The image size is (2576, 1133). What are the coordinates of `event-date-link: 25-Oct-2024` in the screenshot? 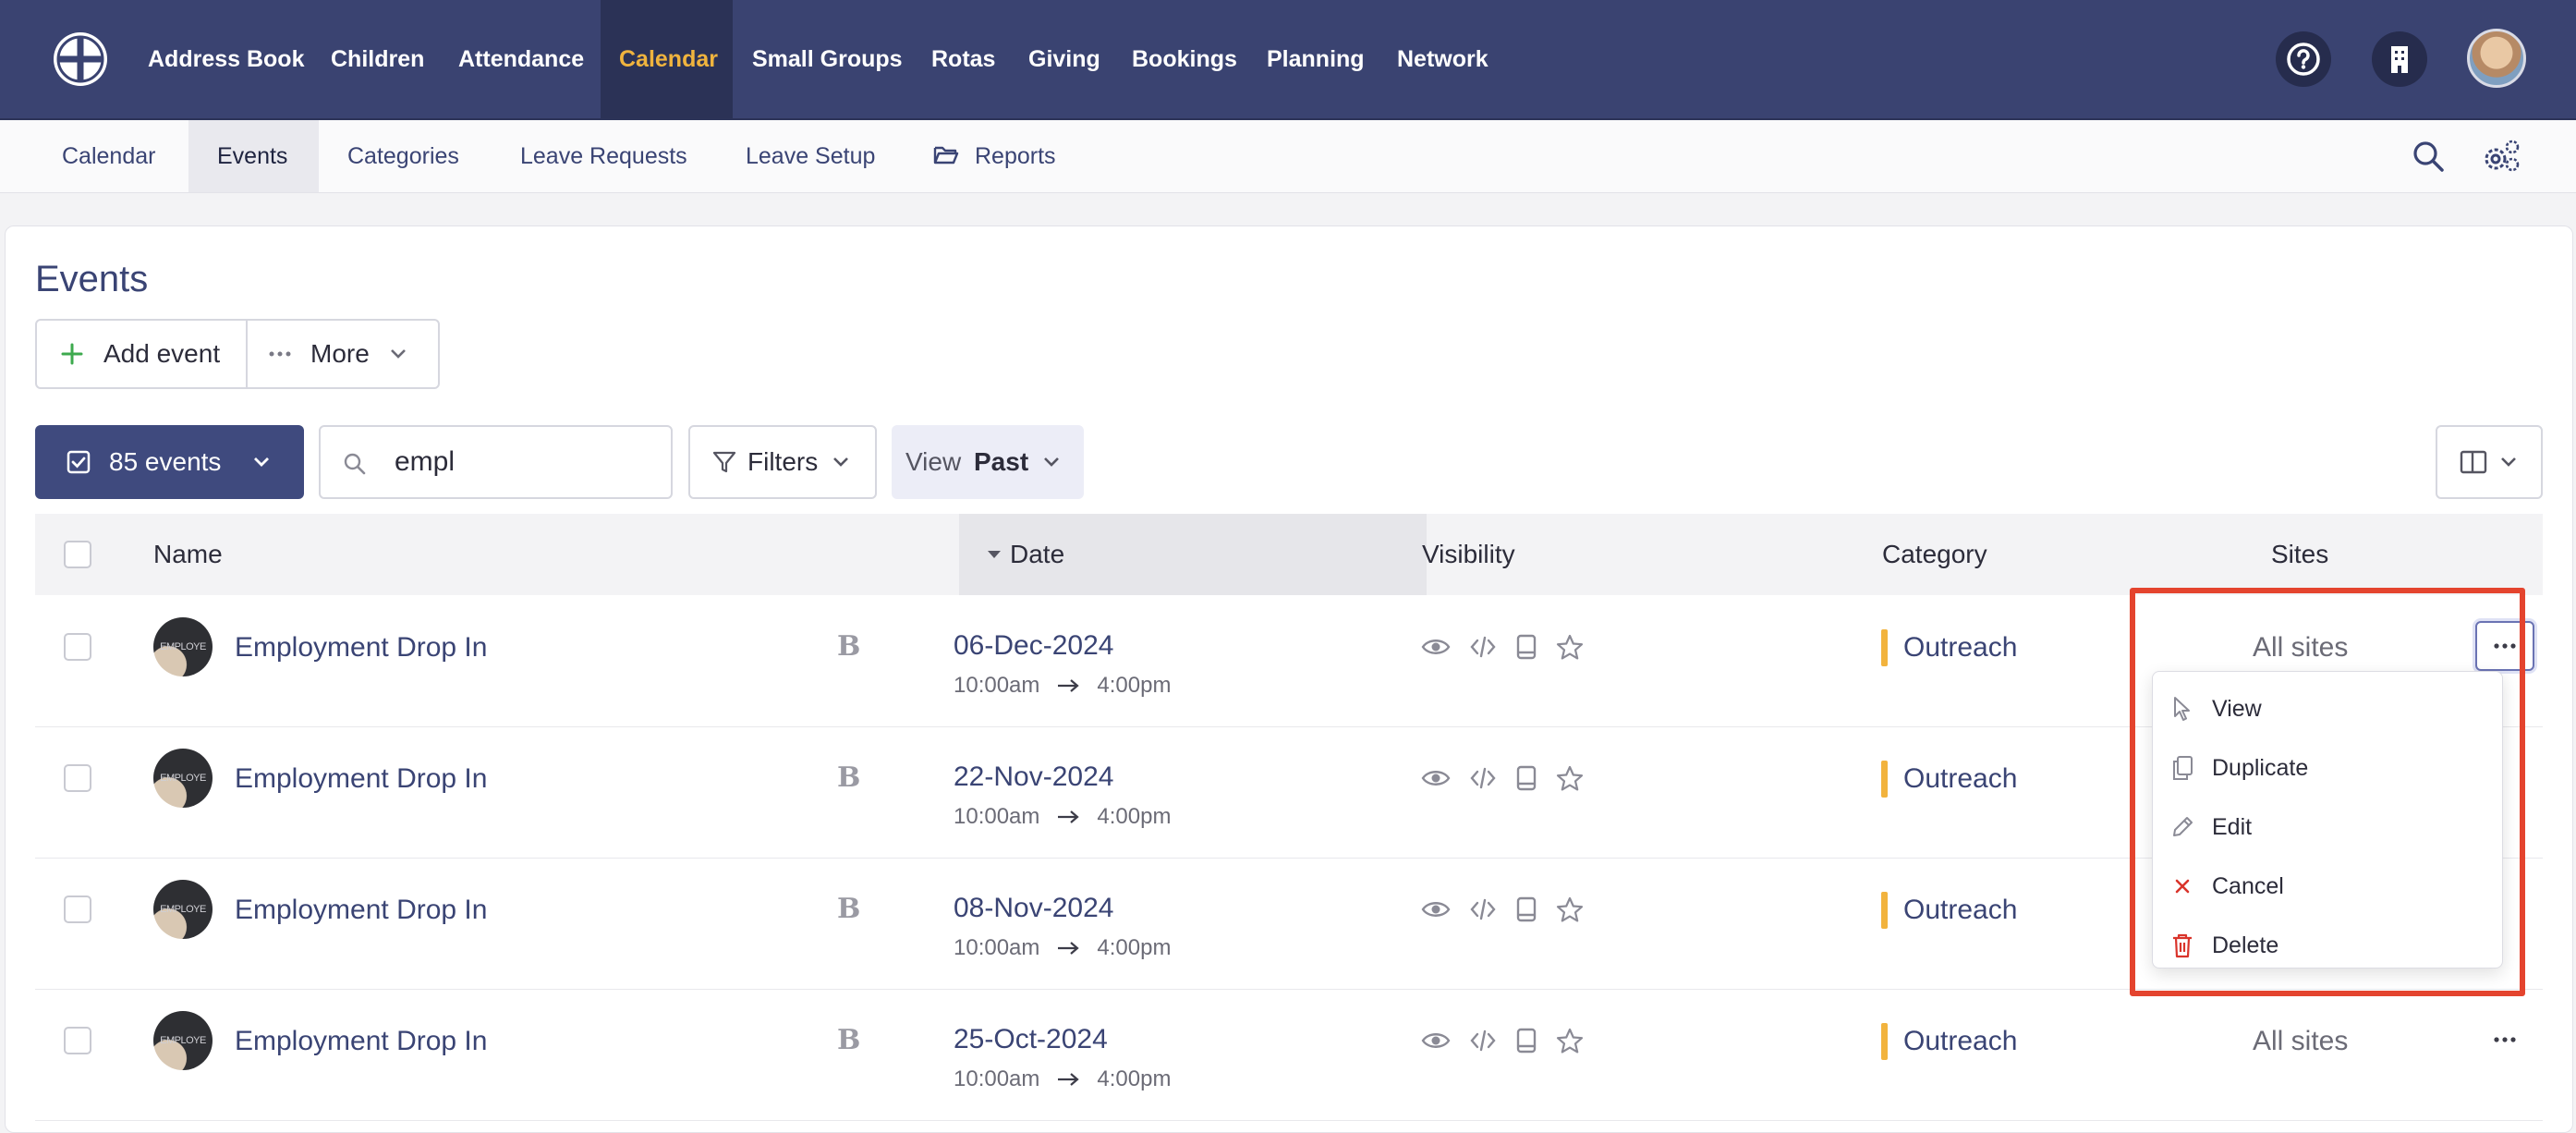 It's located at (1031, 1039).